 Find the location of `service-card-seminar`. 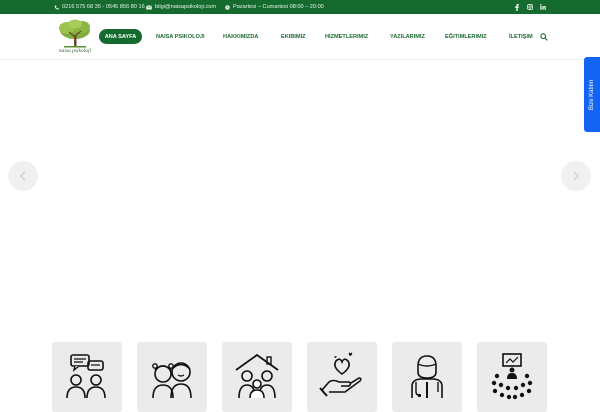

service-card-seminar is located at coordinates (512, 377).